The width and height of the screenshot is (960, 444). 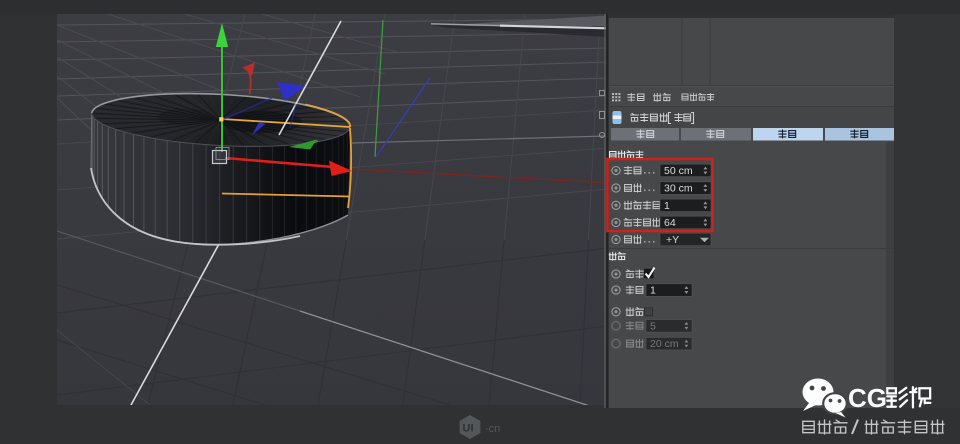 What do you see at coordinates (678, 171) in the screenshot?
I see `svg-text: 50 cm` at bounding box center [678, 171].